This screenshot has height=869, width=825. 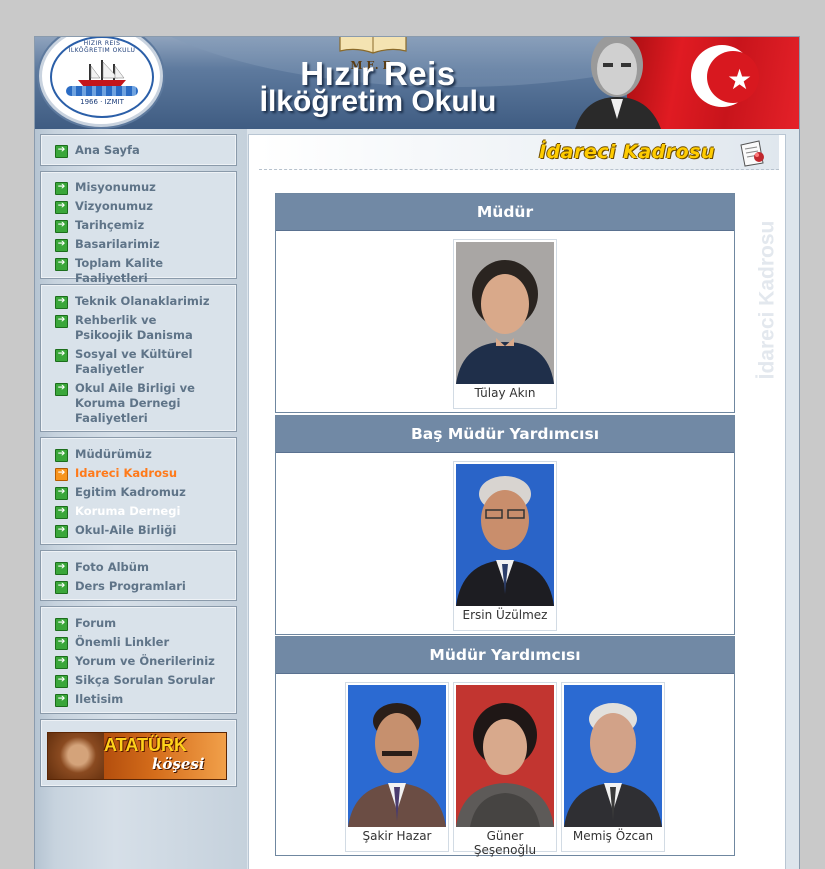 I want to click on ataturk-portrait, so click(x=618, y=83).